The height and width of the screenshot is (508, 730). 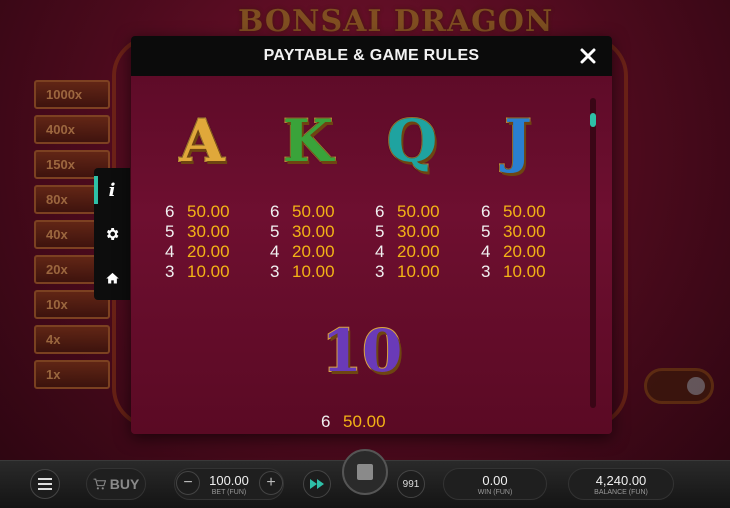 I want to click on bet-decrease-button: −, so click(x=188, y=483).